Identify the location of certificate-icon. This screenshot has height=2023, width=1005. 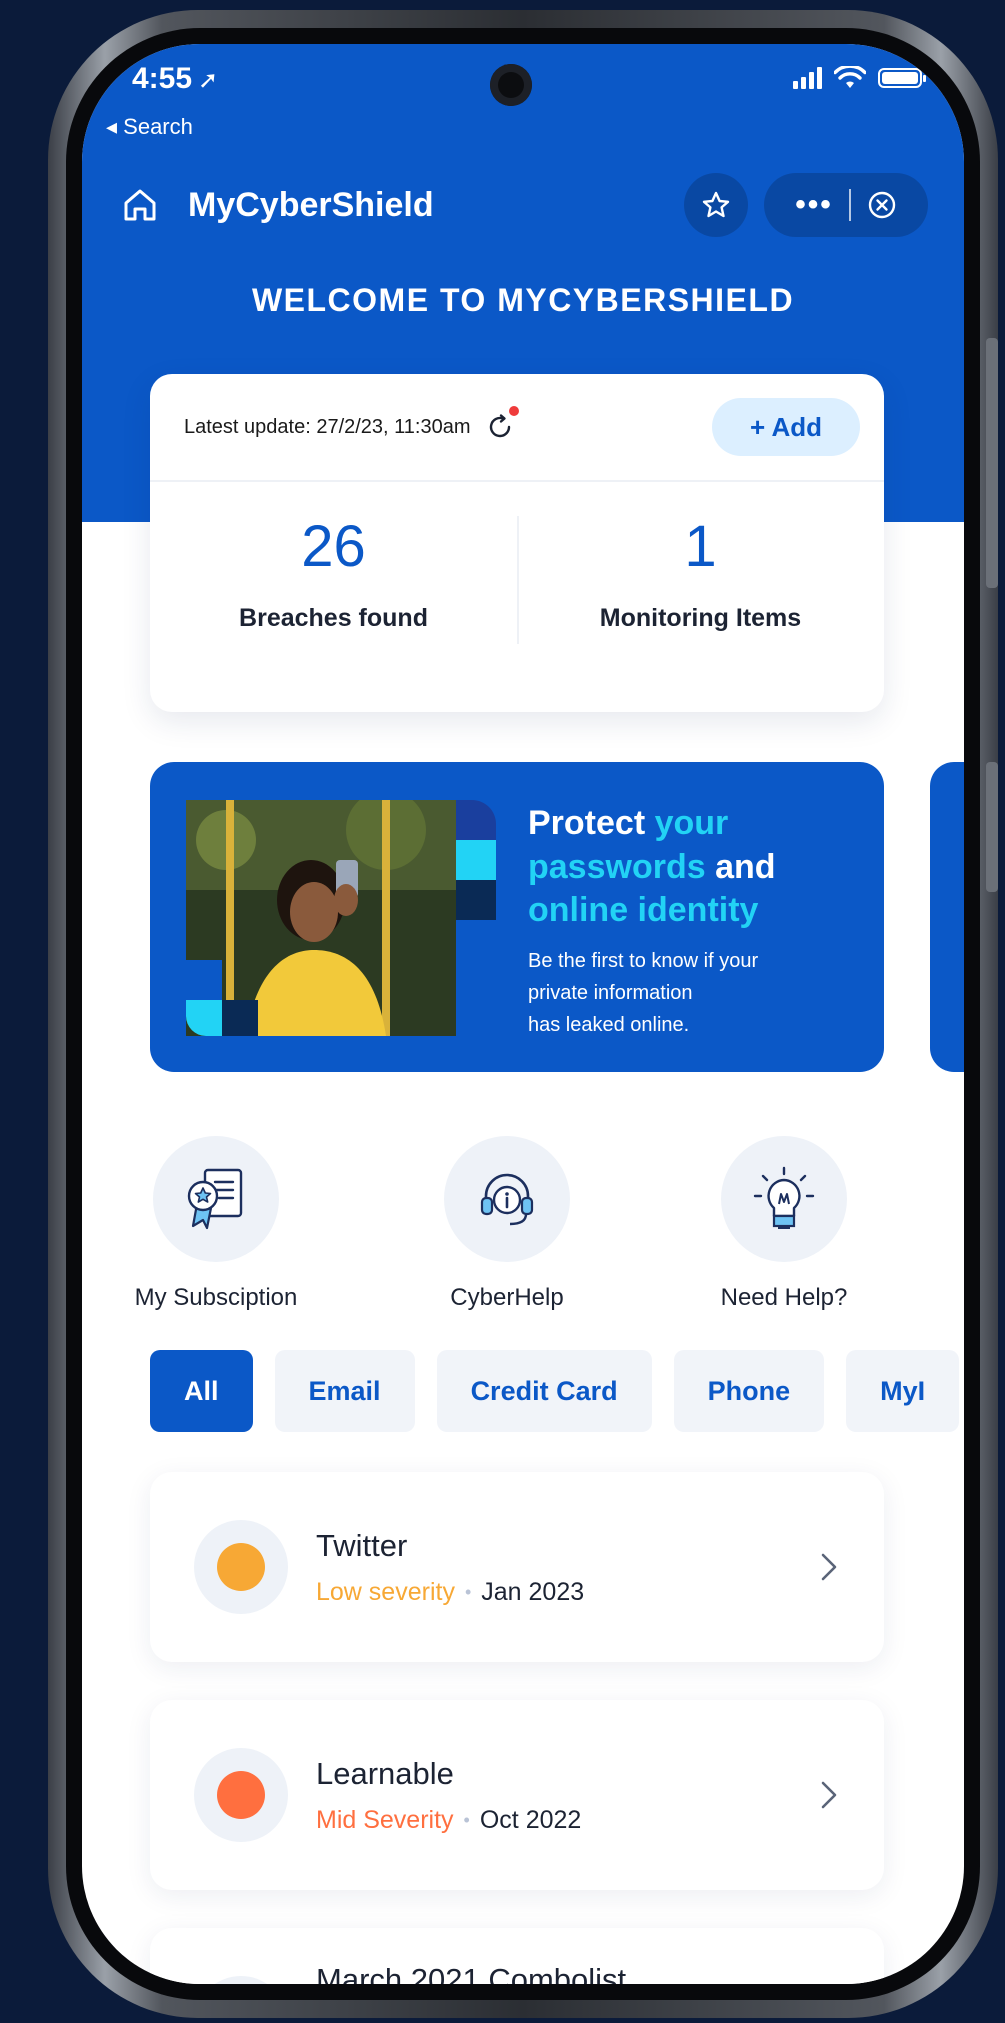
(215, 1199).